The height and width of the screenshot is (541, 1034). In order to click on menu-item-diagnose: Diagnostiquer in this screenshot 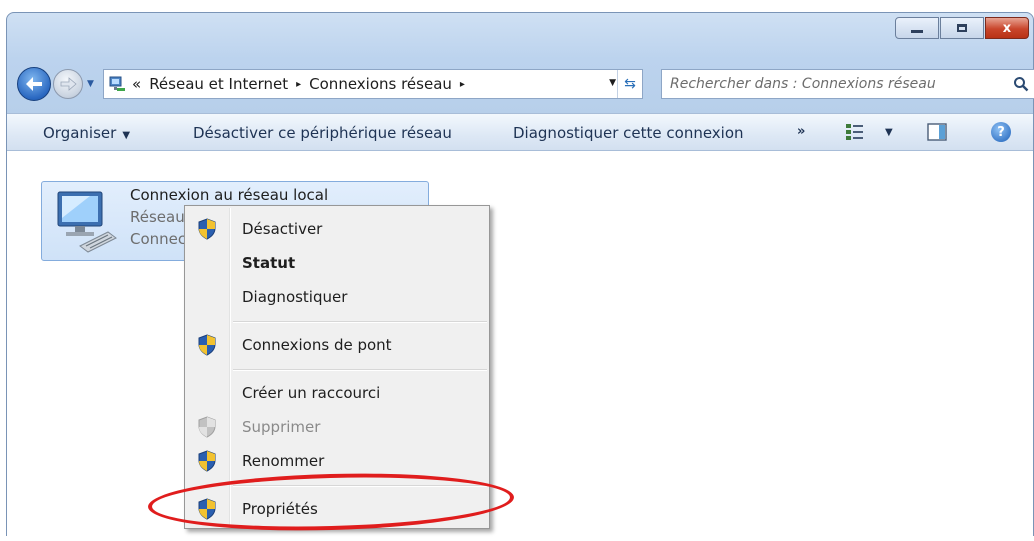, I will do `click(337, 297)`.